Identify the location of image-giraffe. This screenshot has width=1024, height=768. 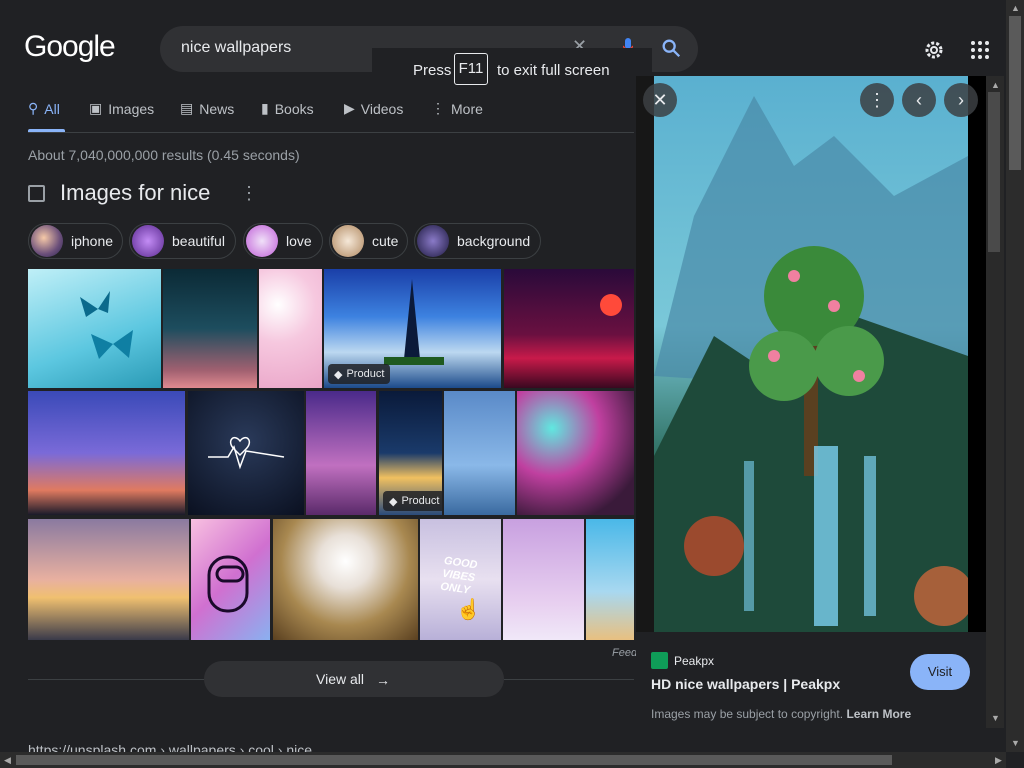
(610, 579).